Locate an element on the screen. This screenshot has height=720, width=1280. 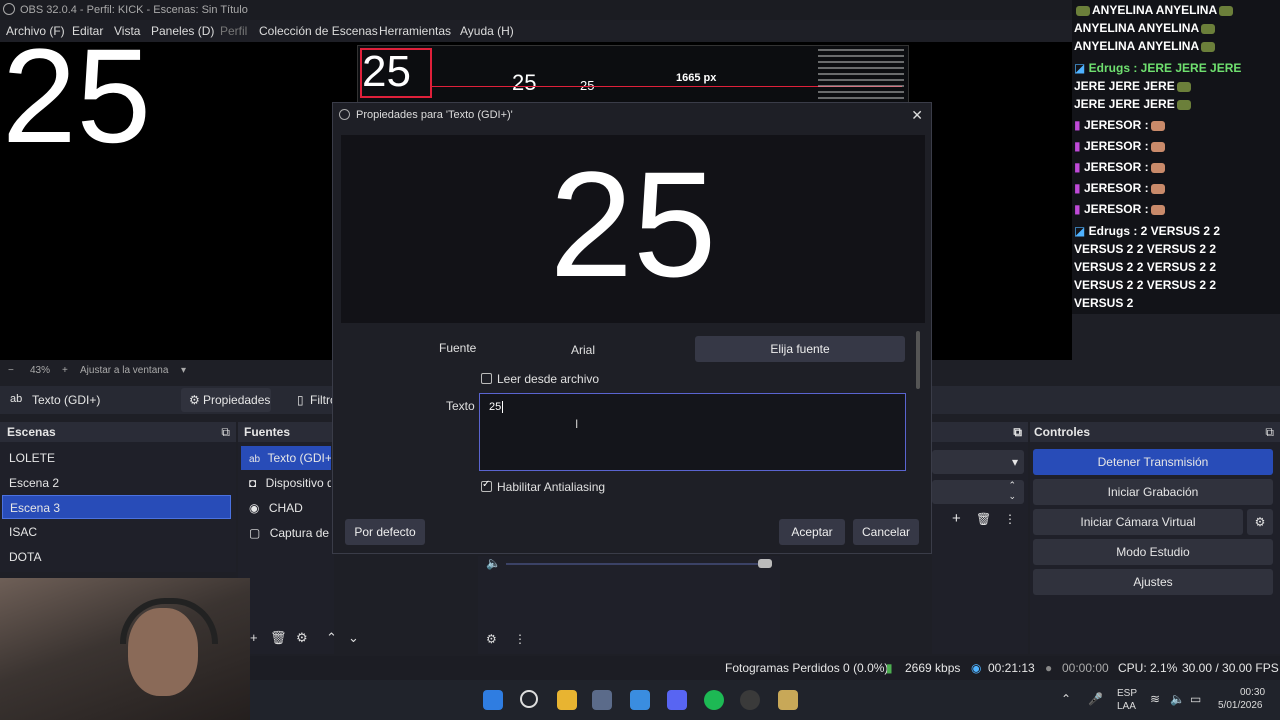
chat-line: ▮ JERESOR : is located at coordinates (1120, 146).